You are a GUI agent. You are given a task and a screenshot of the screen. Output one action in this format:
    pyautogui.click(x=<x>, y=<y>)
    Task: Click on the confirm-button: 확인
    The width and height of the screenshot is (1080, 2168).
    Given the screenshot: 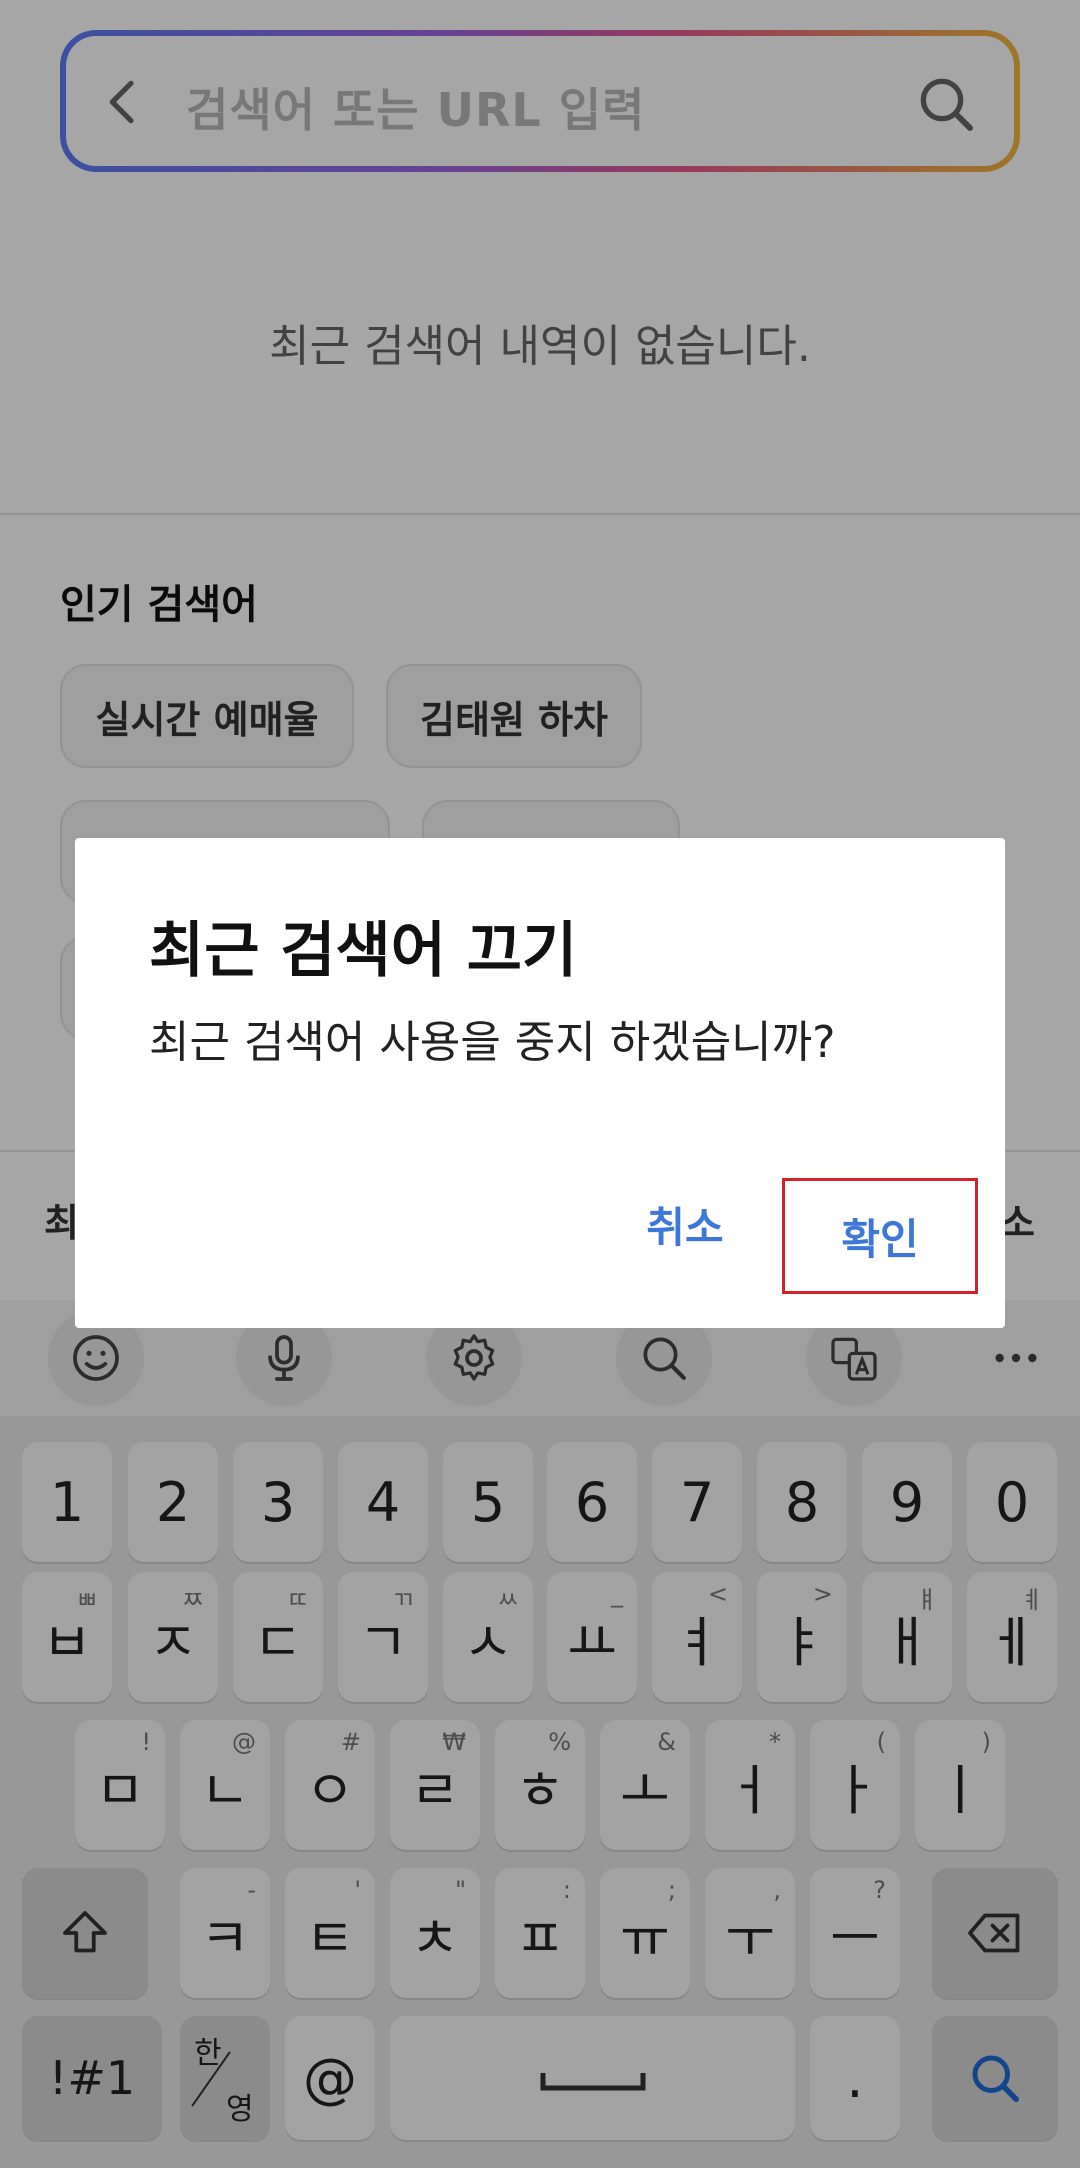 What is the action you would take?
    pyautogui.click(x=880, y=1236)
    